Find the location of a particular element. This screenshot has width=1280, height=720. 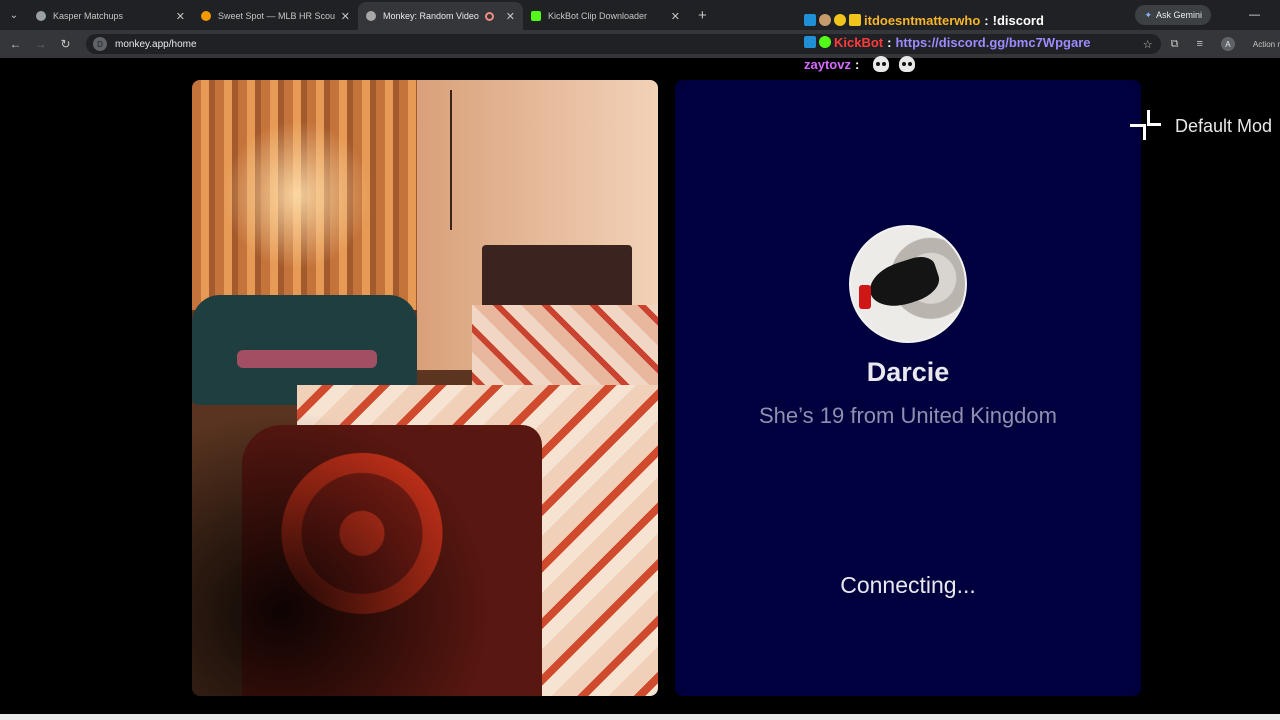

back-button: ← is located at coordinates (15, 44).